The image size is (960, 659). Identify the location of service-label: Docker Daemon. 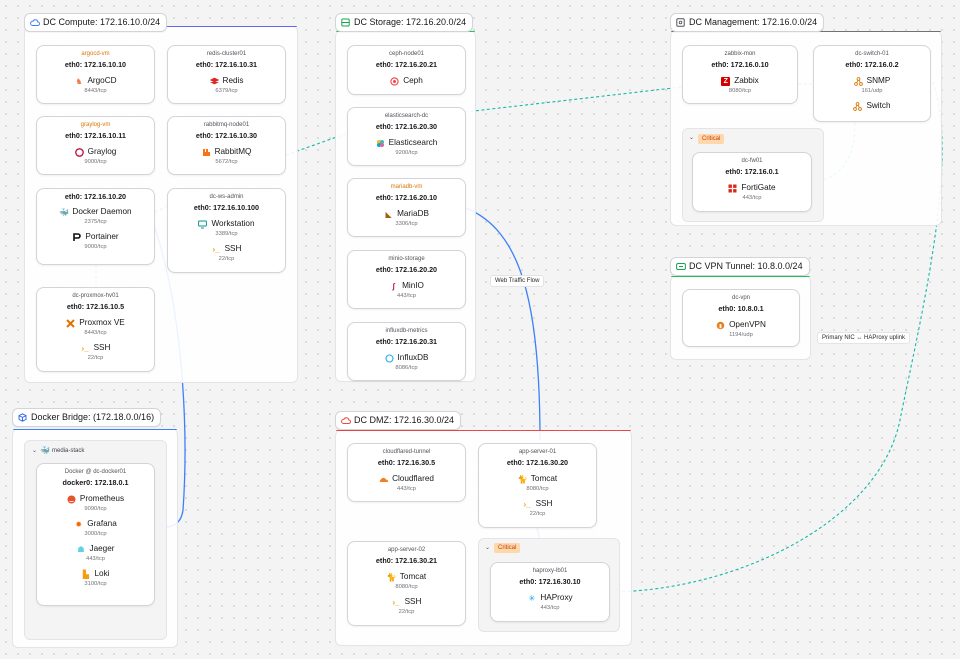
(102, 211).